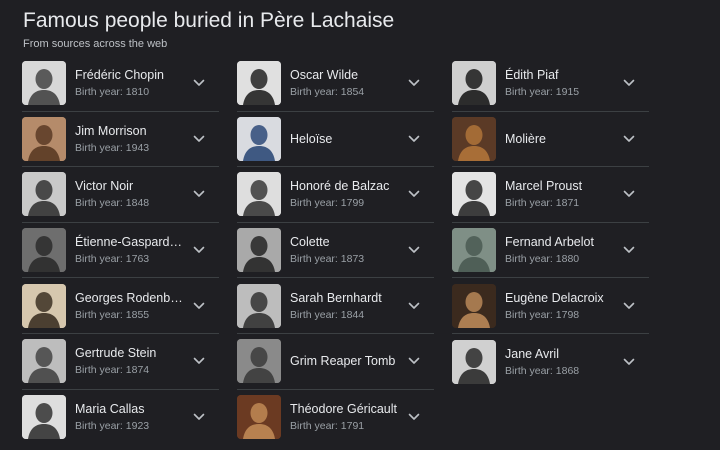 The image size is (720, 450). What do you see at coordinates (352, 426) in the screenshot?
I see `birth-year-value: 1791` at bounding box center [352, 426].